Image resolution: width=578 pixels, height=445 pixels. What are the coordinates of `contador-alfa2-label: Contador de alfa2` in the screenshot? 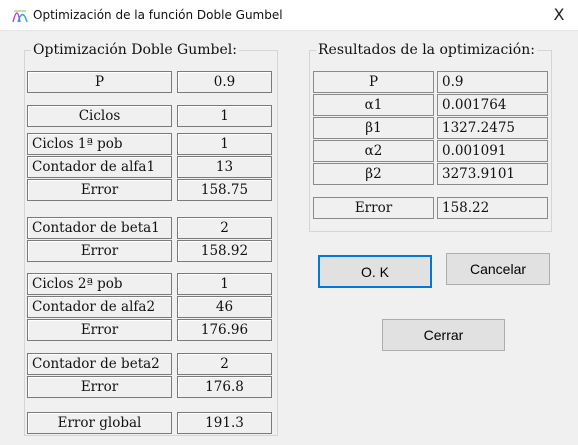 It's located at (99, 307).